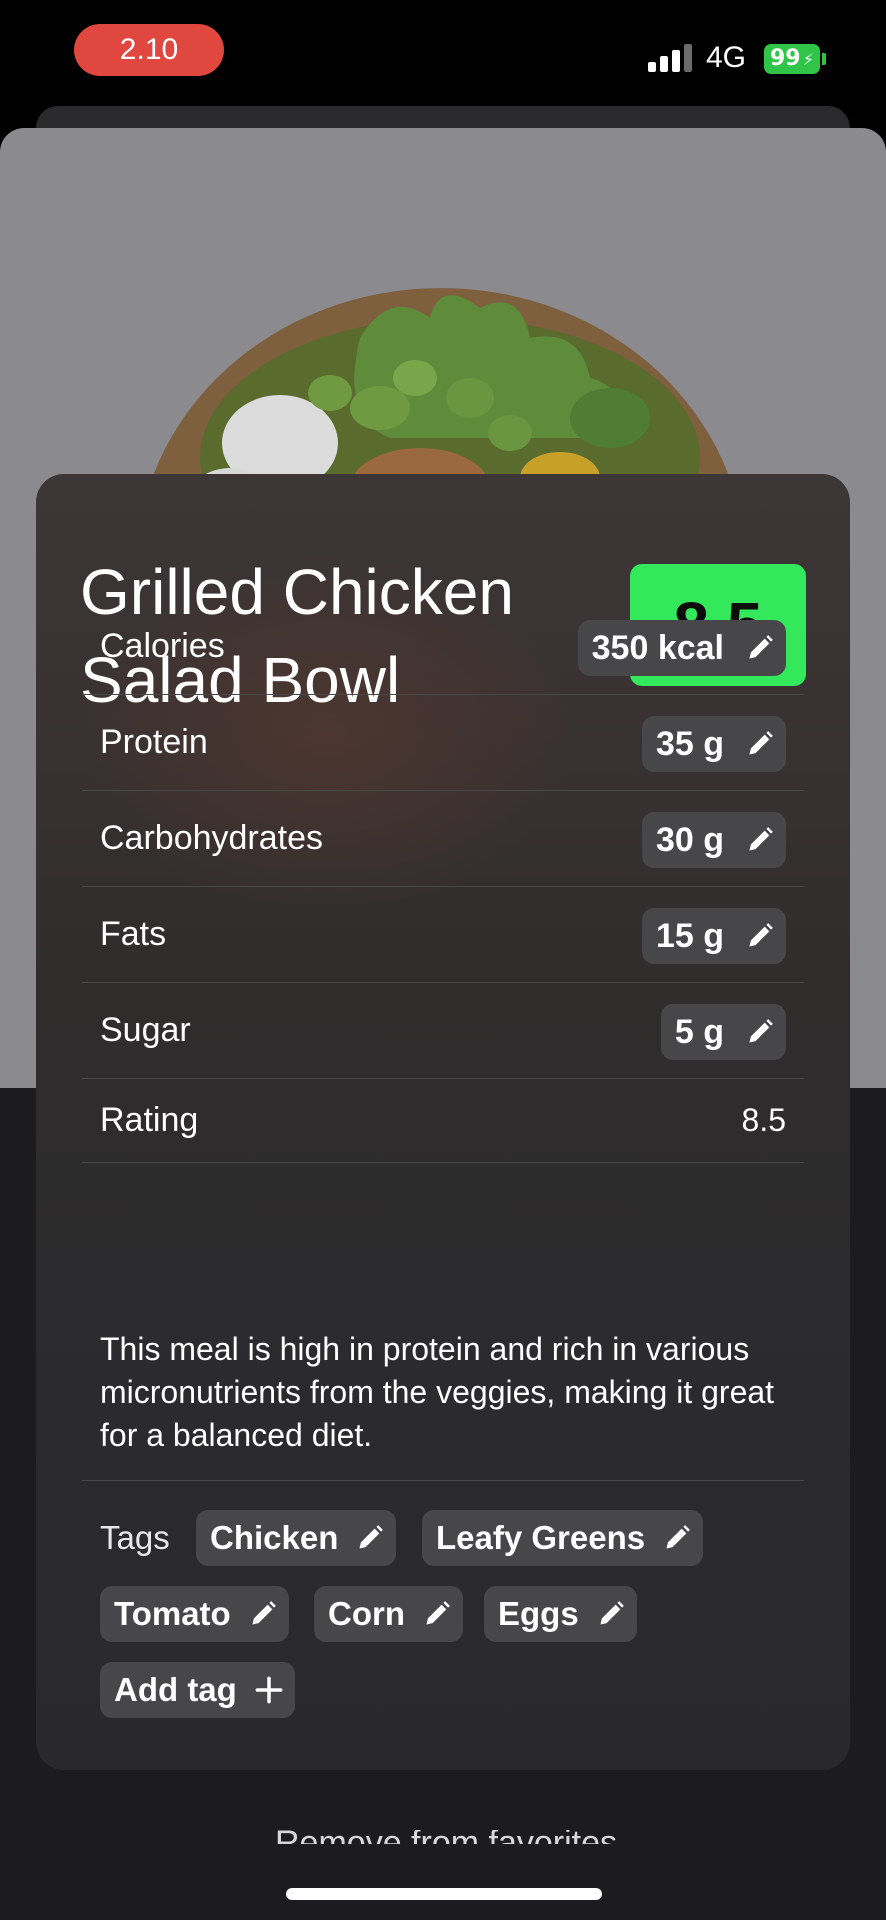  I want to click on tag-tomato: Tomato, so click(194, 1614).